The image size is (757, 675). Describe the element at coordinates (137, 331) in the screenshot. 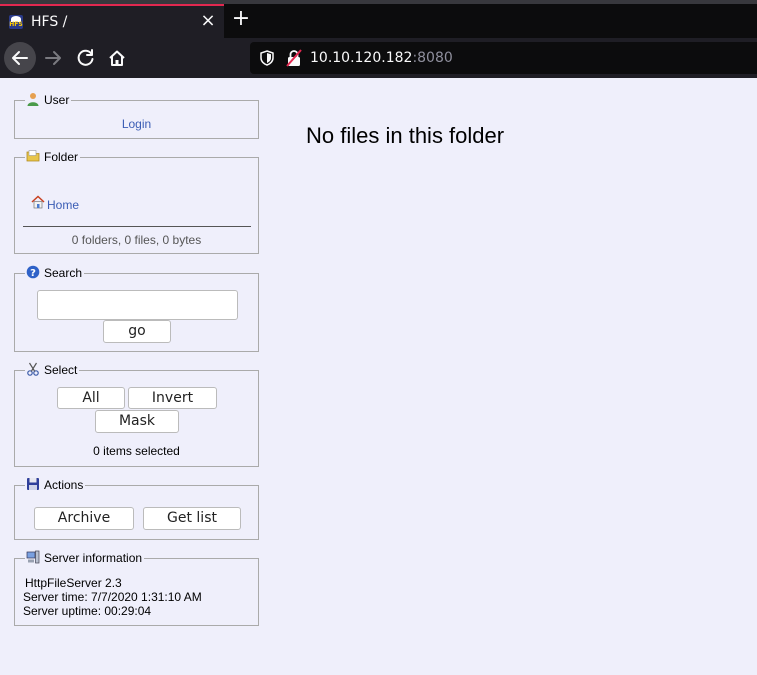

I see `go-button: go` at that location.